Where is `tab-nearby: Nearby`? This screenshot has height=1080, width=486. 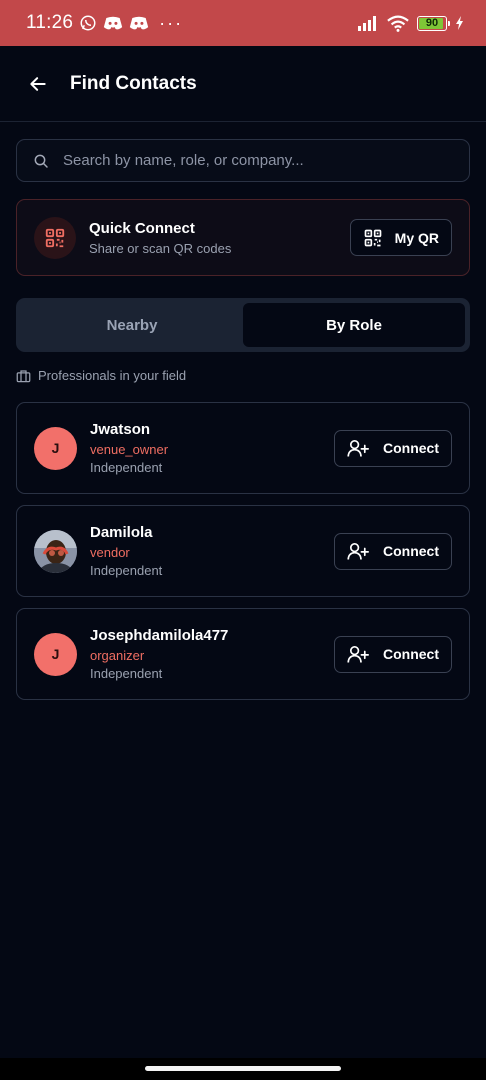
tab-nearby: Nearby is located at coordinates (132, 325).